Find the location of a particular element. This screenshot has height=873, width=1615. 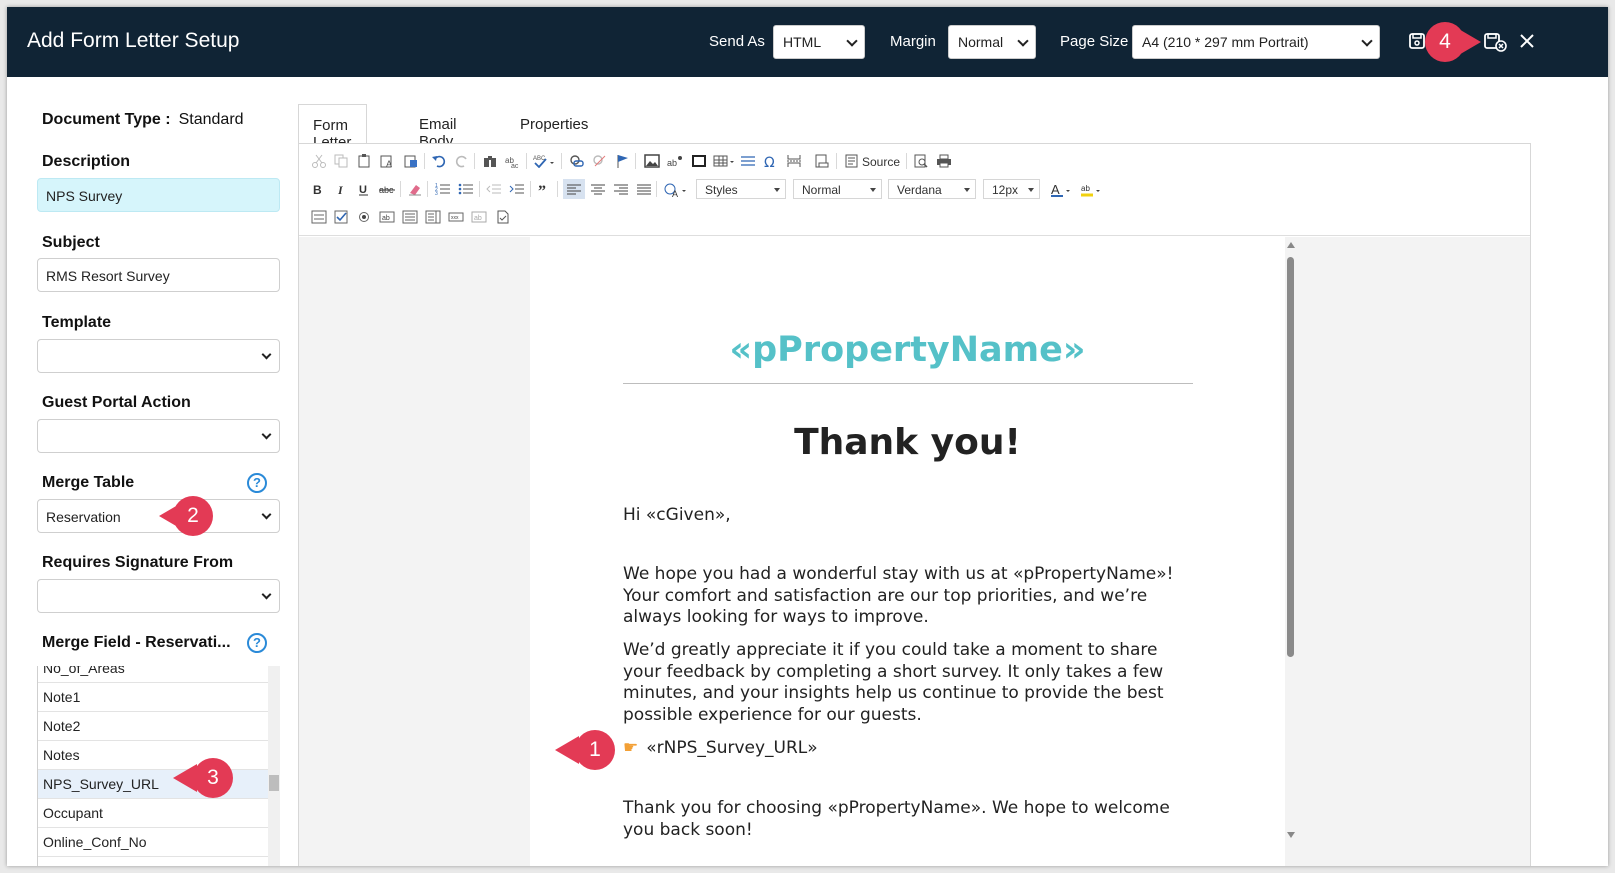

send-as-select: HTML is located at coordinates (819, 42).